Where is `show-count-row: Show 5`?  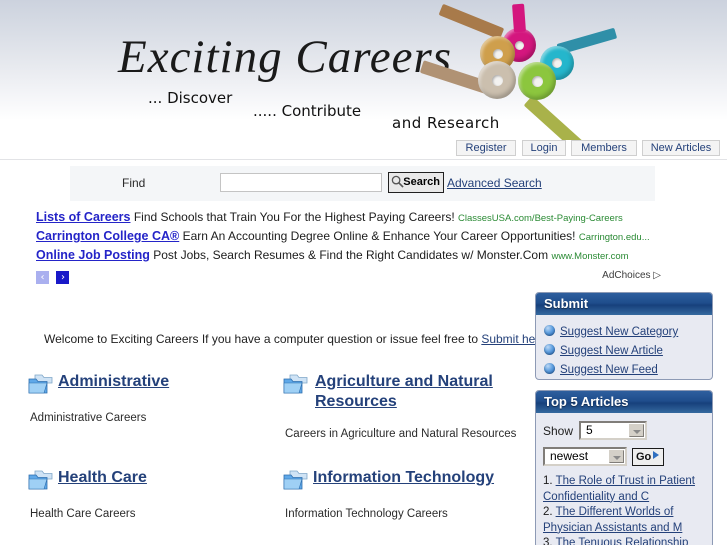
show-count-row: Show 5 is located at coordinates (624, 432).